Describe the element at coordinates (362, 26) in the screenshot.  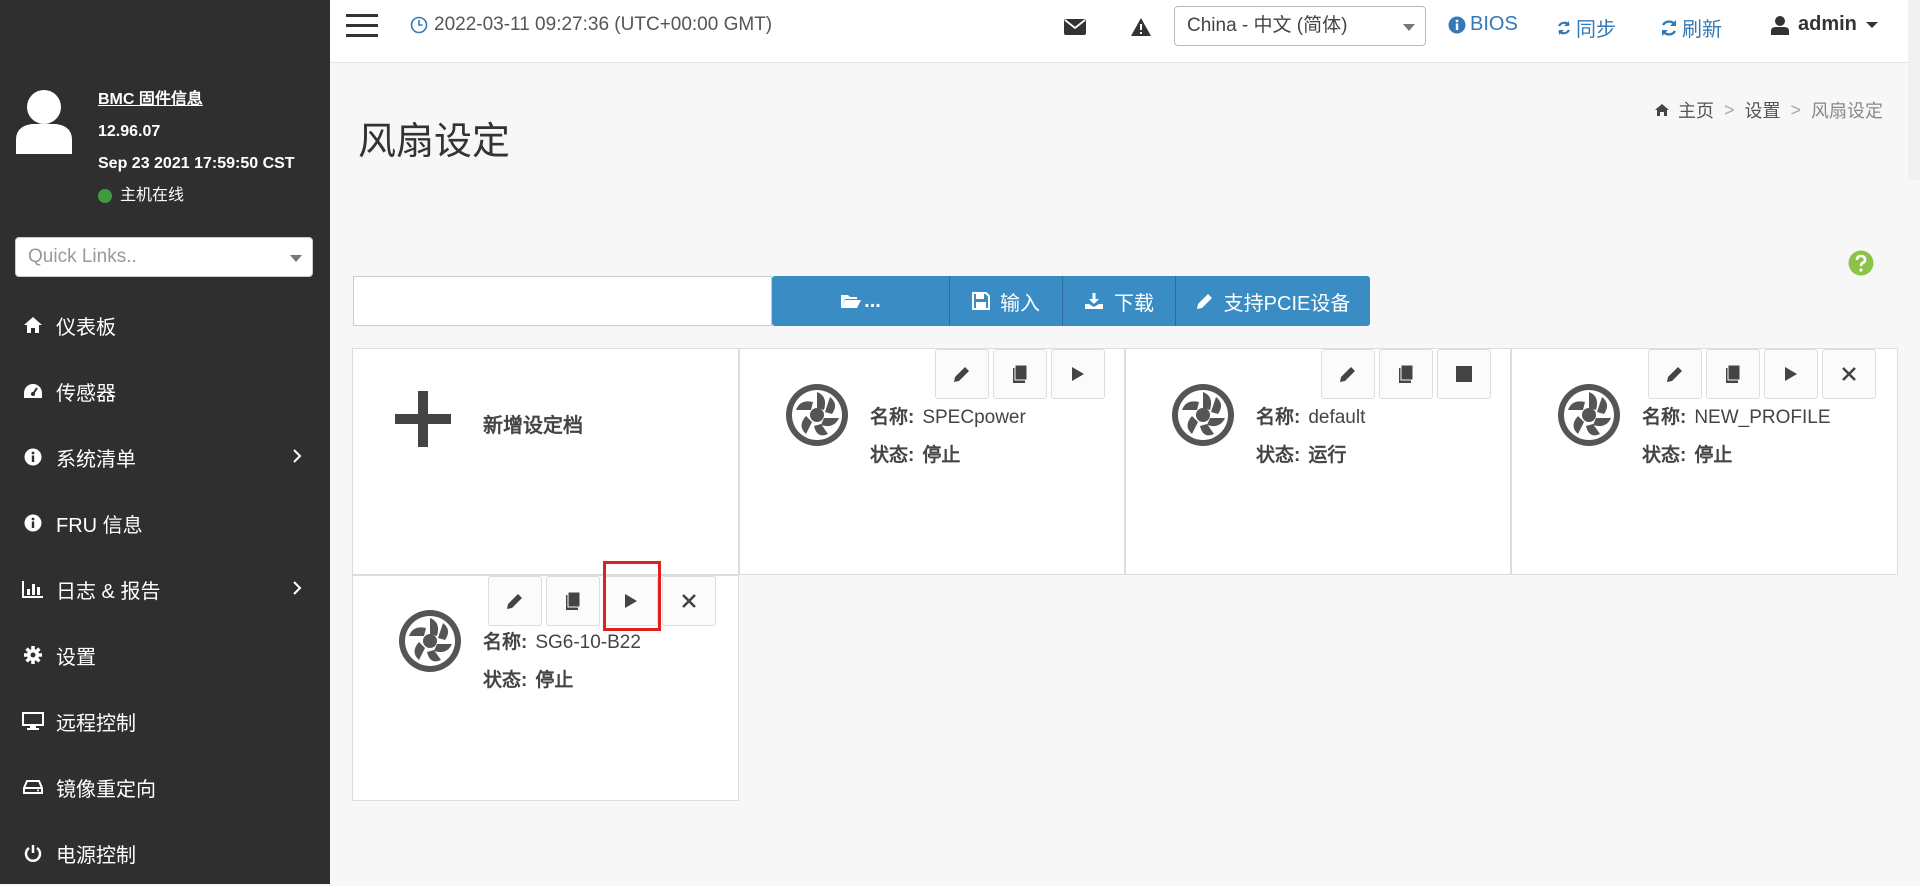
I see `menu-toggle-icon` at that location.